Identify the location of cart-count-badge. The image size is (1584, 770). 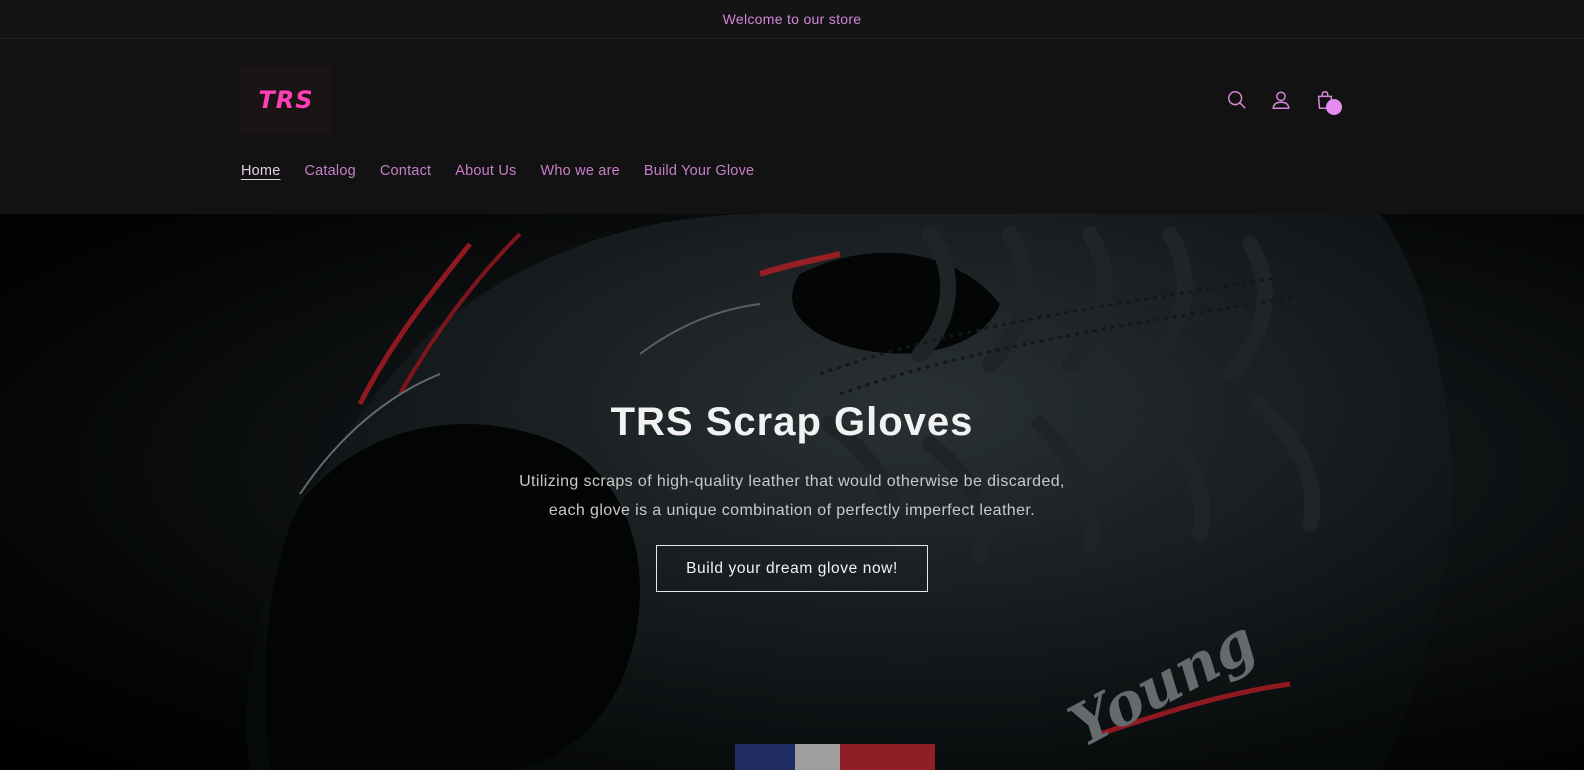
(1334, 107).